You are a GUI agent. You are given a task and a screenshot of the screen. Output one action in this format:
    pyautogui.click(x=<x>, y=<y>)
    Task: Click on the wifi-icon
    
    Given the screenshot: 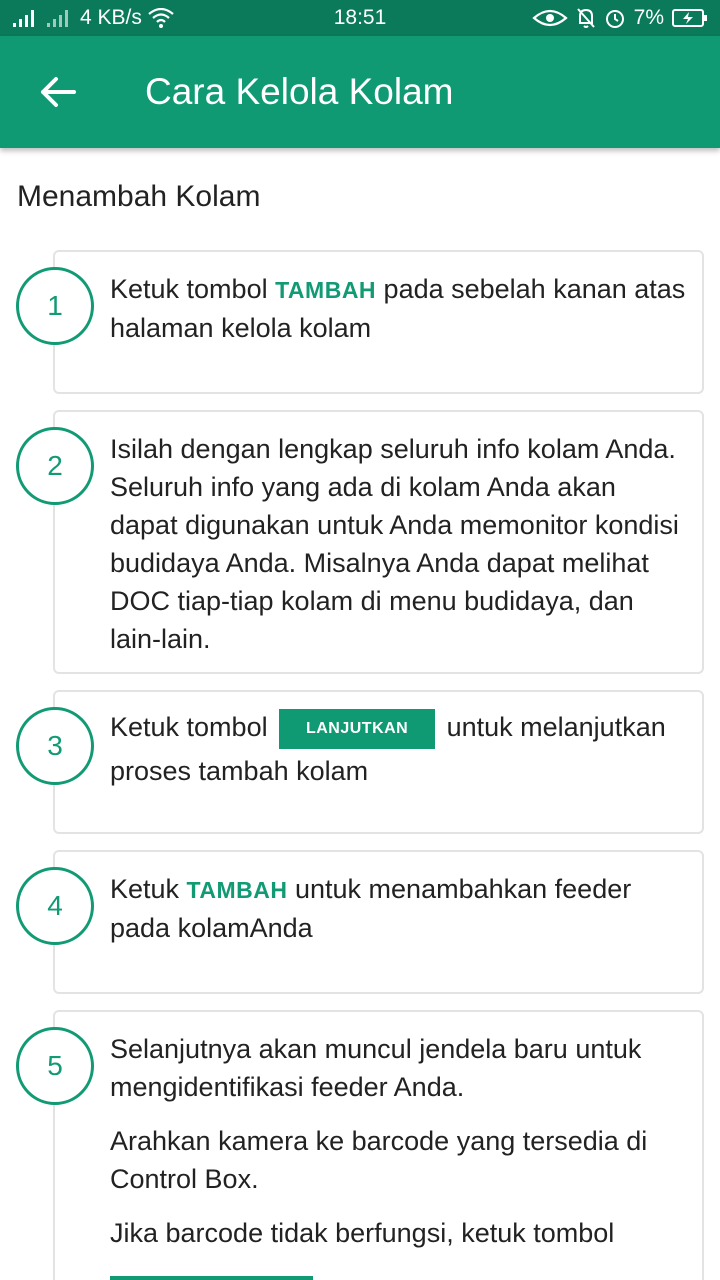 What is the action you would take?
    pyautogui.click(x=161, y=18)
    